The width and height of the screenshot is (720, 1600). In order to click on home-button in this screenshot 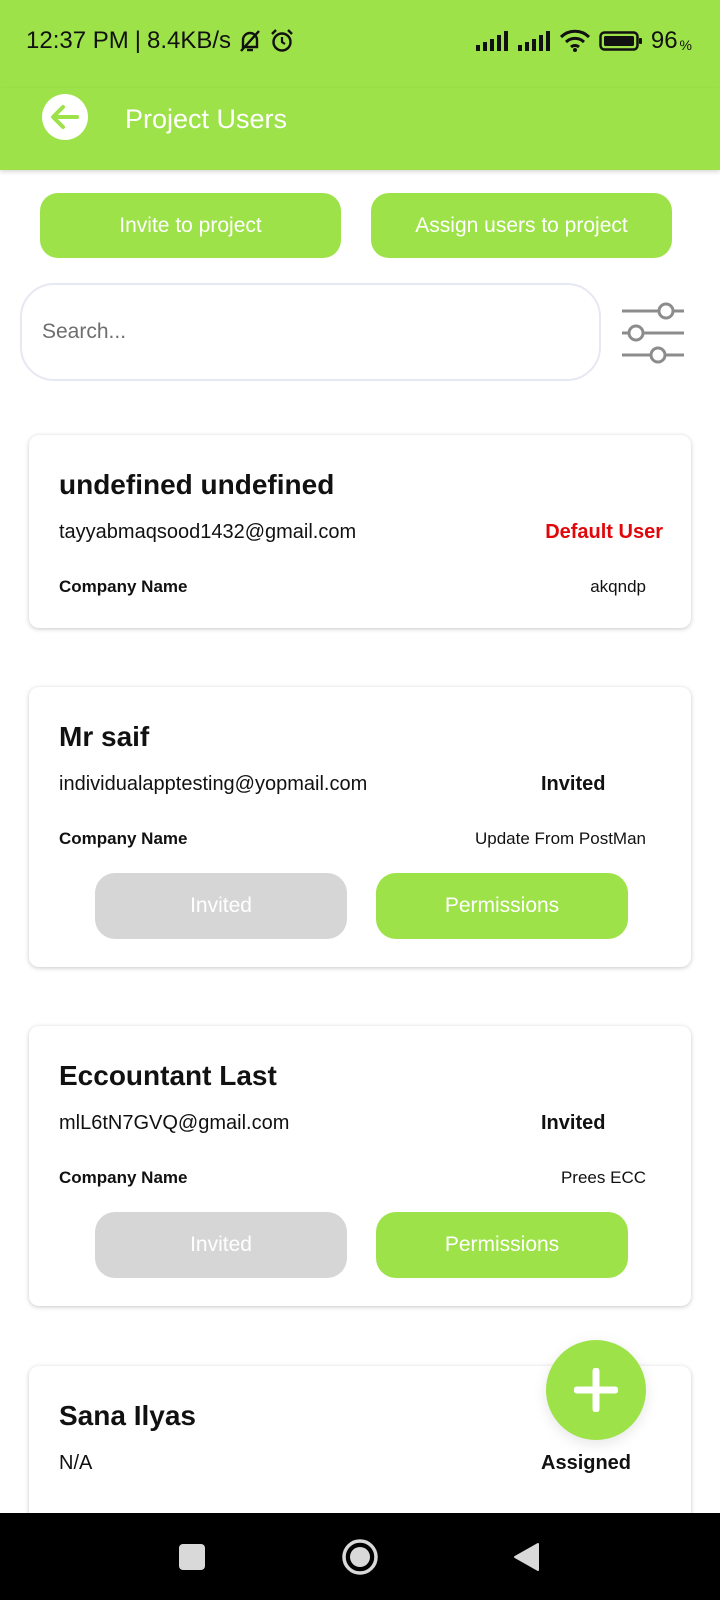, I will do `click(360, 1556)`.